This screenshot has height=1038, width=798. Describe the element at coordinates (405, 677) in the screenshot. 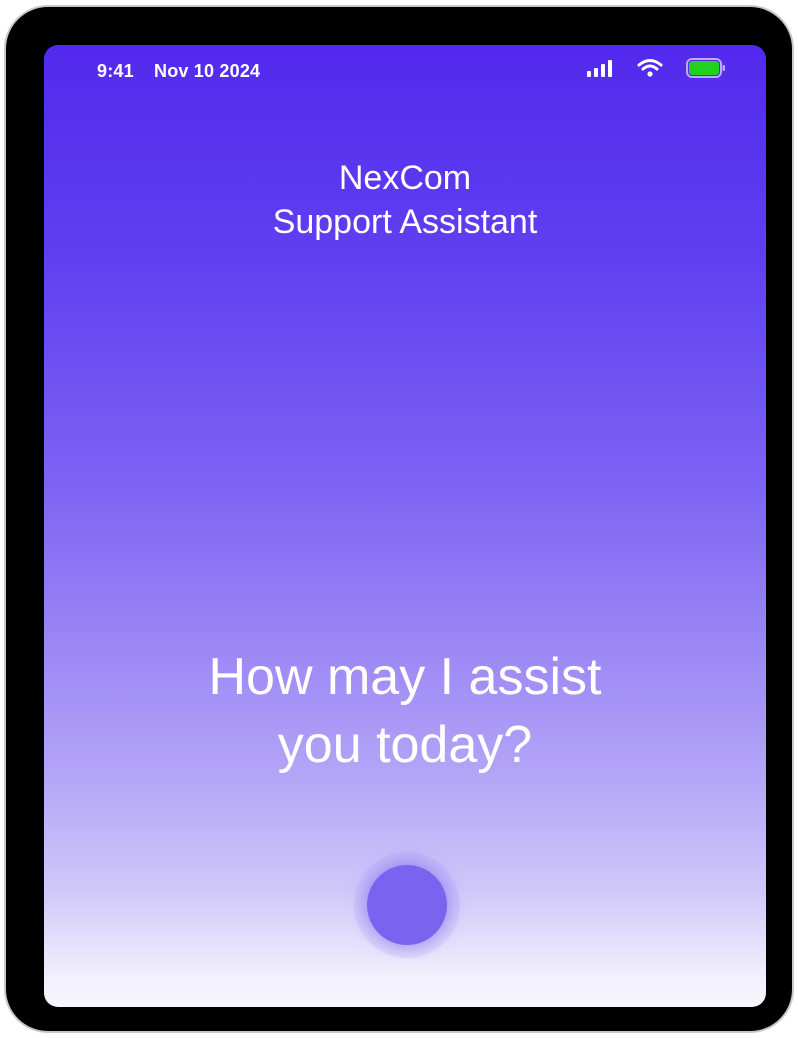

I see `prompt-line-1: How may I assist` at that location.